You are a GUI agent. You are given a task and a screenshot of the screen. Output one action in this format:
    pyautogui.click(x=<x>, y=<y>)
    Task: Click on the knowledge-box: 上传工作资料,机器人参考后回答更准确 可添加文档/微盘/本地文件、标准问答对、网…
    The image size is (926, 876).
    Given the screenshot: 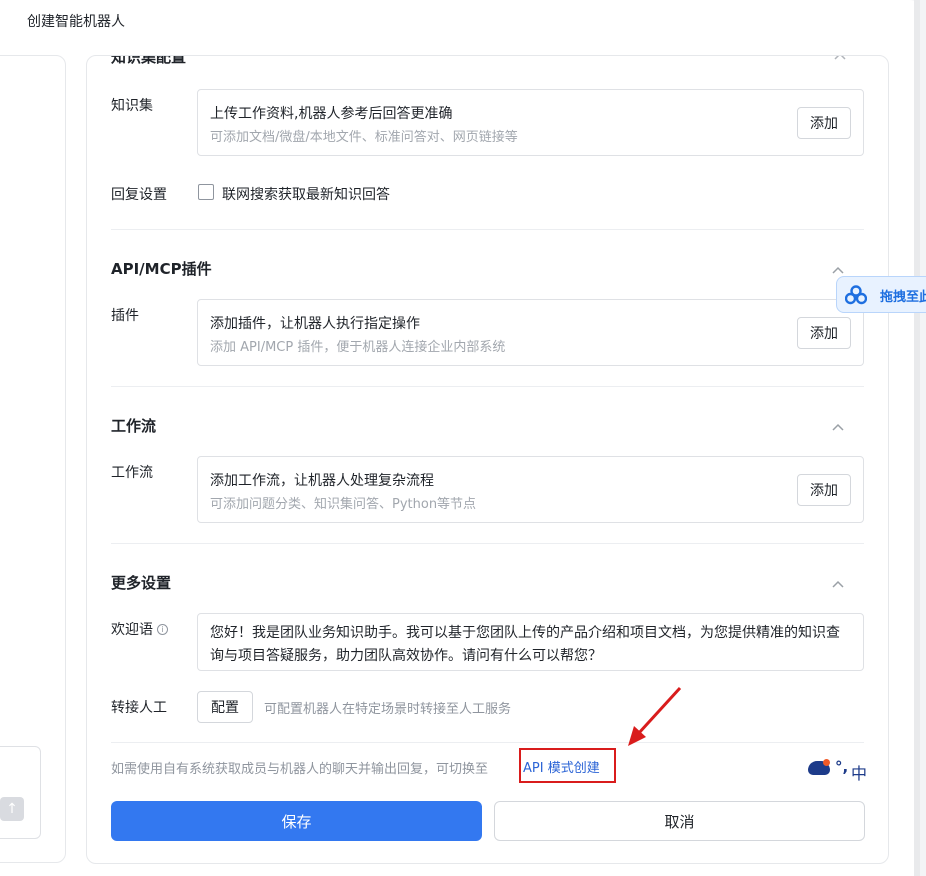 What is the action you would take?
    pyautogui.click(x=530, y=122)
    